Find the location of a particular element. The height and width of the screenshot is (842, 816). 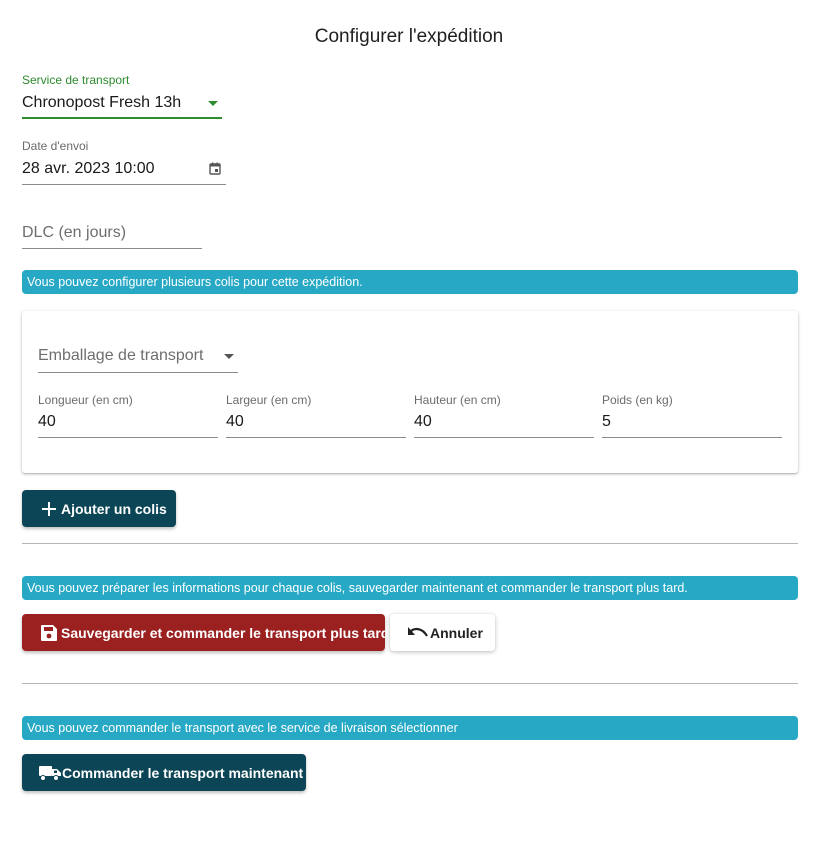

length-underline is located at coordinates (128, 437).